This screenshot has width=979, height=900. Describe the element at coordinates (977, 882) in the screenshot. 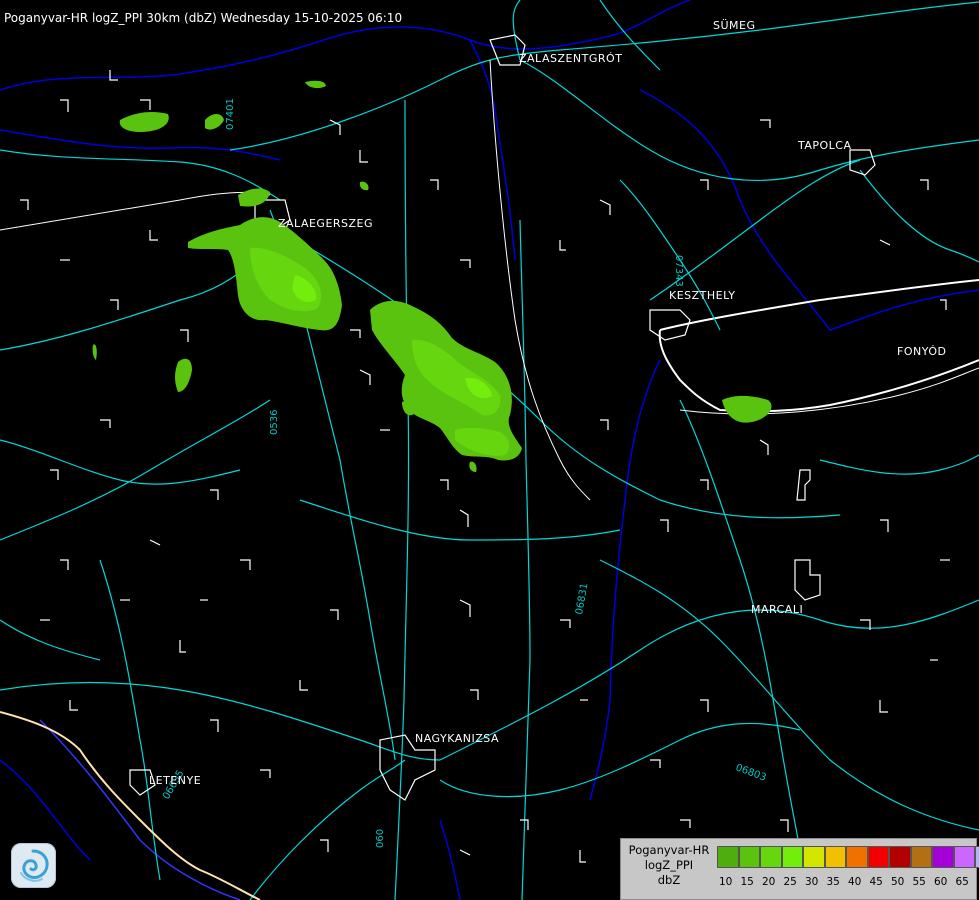

I see `legend-tick-label: 70` at that location.